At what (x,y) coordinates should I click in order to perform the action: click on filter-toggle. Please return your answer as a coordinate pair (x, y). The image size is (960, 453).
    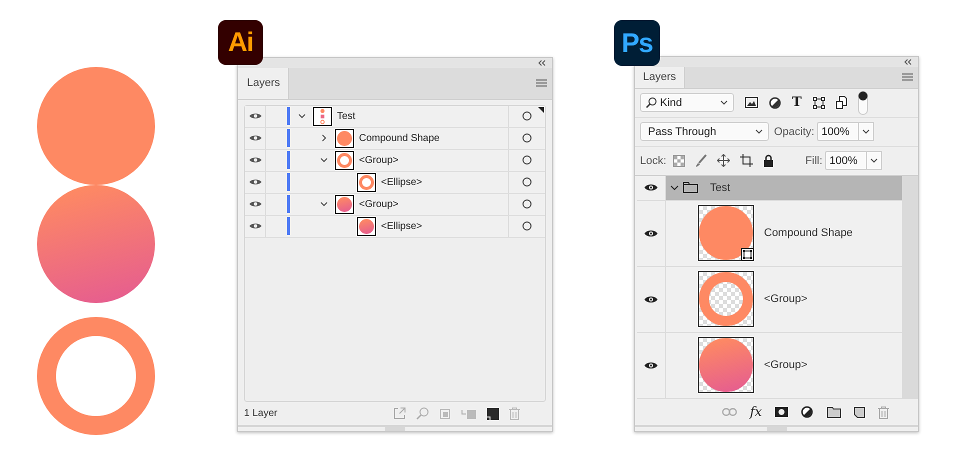
    Looking at the image, I should click on (863, 102).